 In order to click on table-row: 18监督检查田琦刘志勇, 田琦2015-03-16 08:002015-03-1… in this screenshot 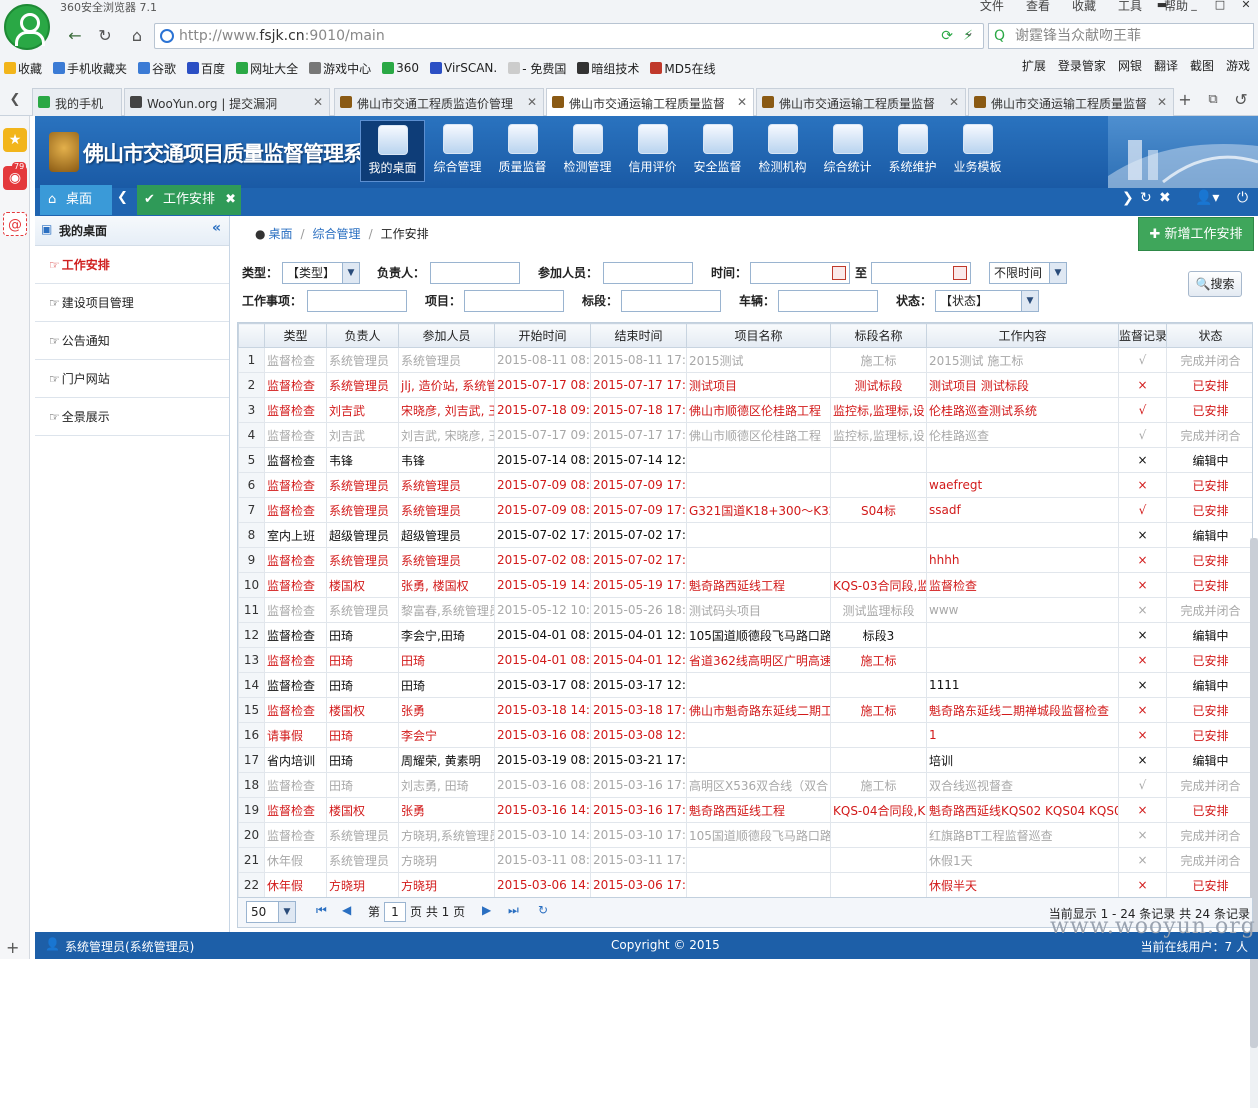, I will do `click(745, 785)`.